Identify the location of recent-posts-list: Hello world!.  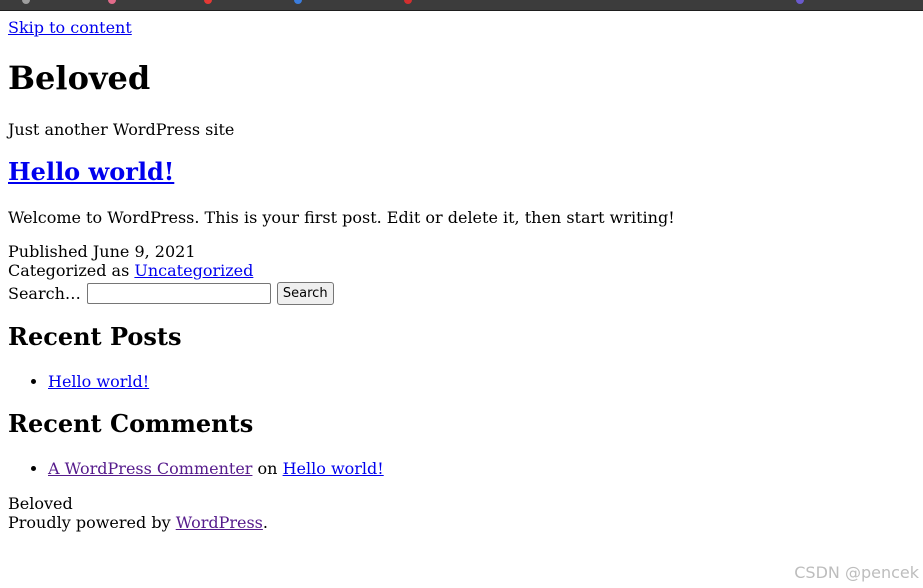
(78, 382).